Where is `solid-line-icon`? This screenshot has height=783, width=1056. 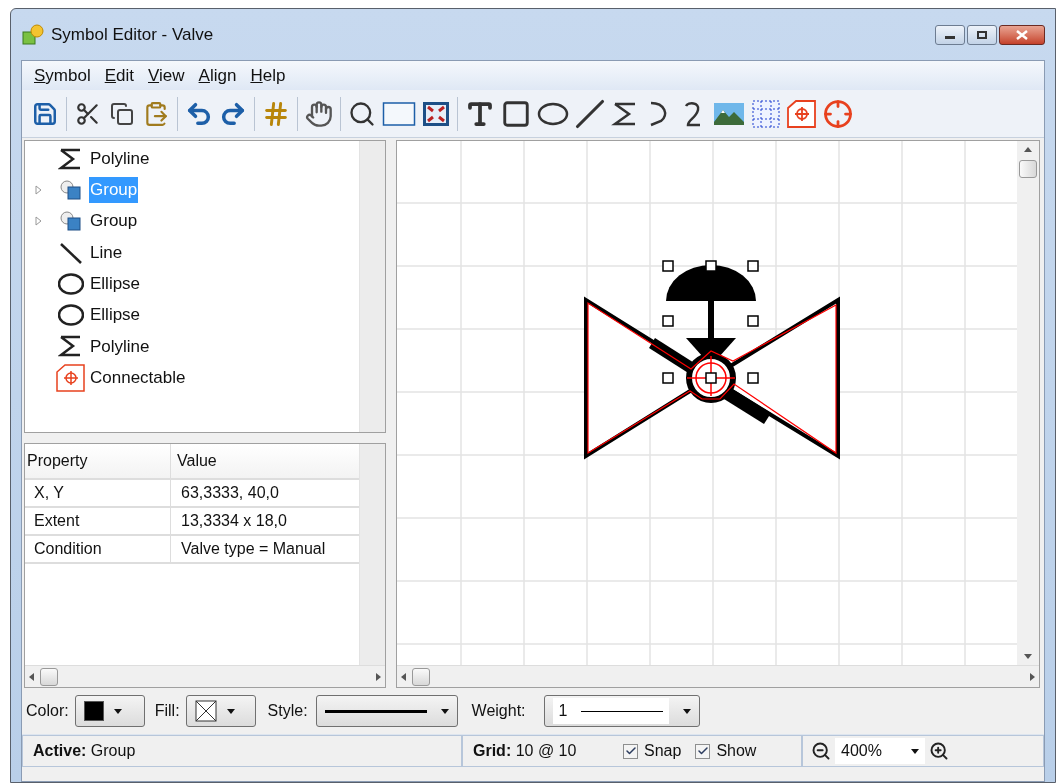 solid-line-icon is located at coordinates (375, 711).